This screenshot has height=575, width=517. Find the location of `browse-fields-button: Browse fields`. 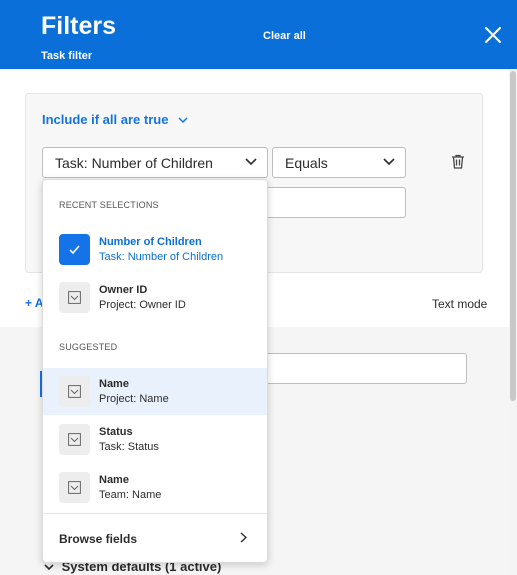

browse-fields-button: Browse fields is located at coordinates (155, 538).